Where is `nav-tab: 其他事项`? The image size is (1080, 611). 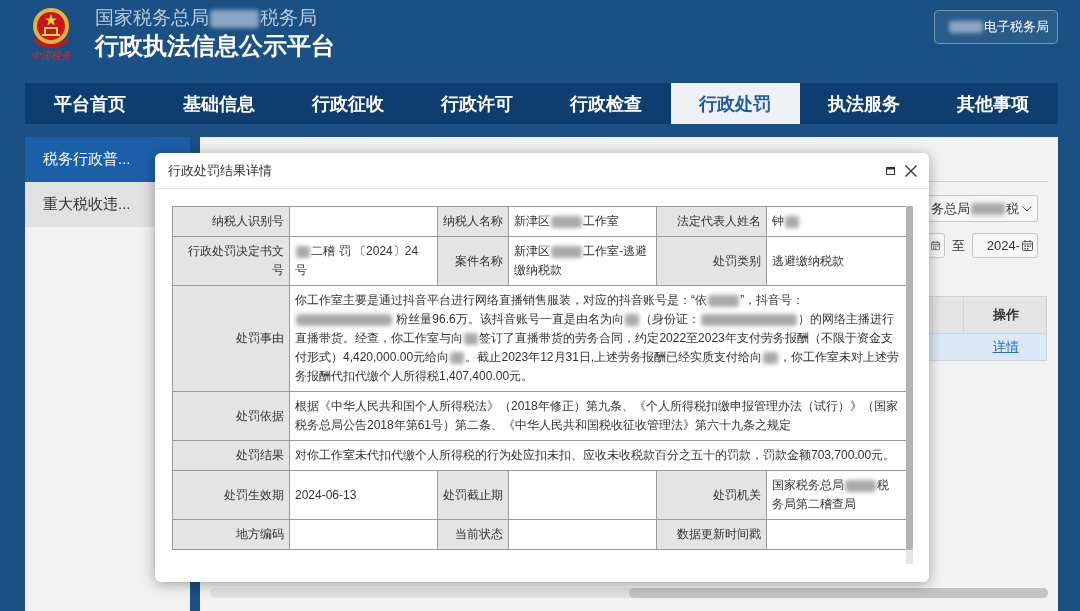
nav-tab: 其他事项 is located at coordinates (993, 103).